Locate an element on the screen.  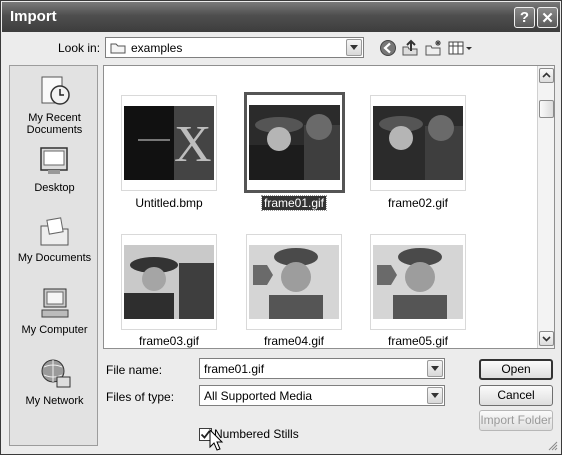
back-icon is located at coordinates (388, 48).